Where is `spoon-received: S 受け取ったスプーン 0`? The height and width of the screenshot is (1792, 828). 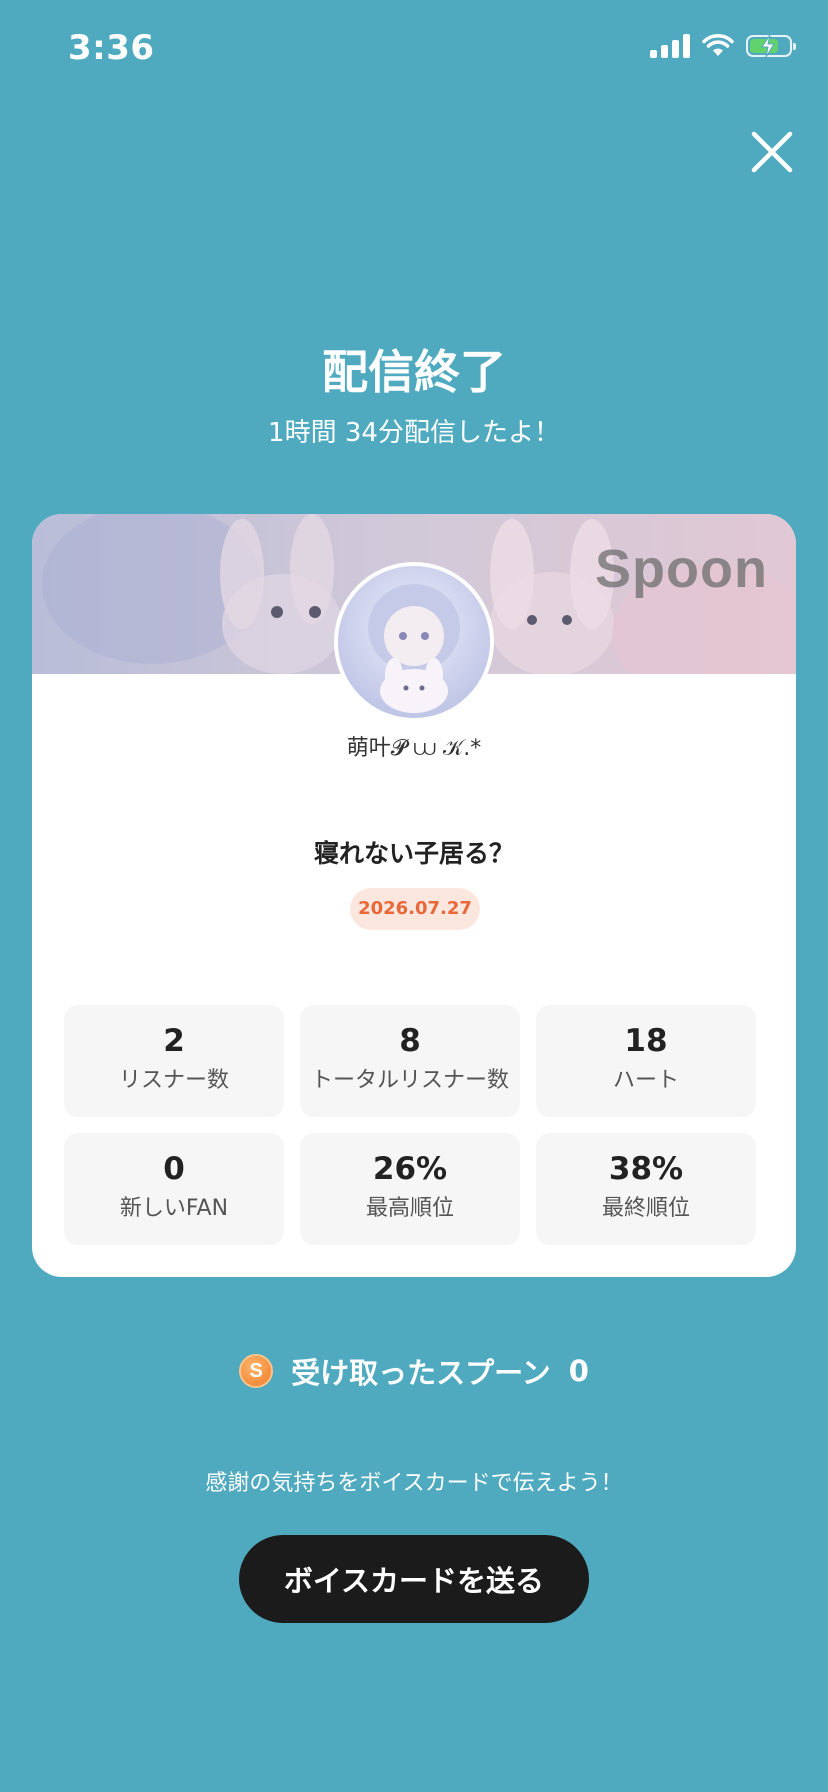 spoon-received: S 受け取ったスプーン 0 is located at coordinates (414, 1371).